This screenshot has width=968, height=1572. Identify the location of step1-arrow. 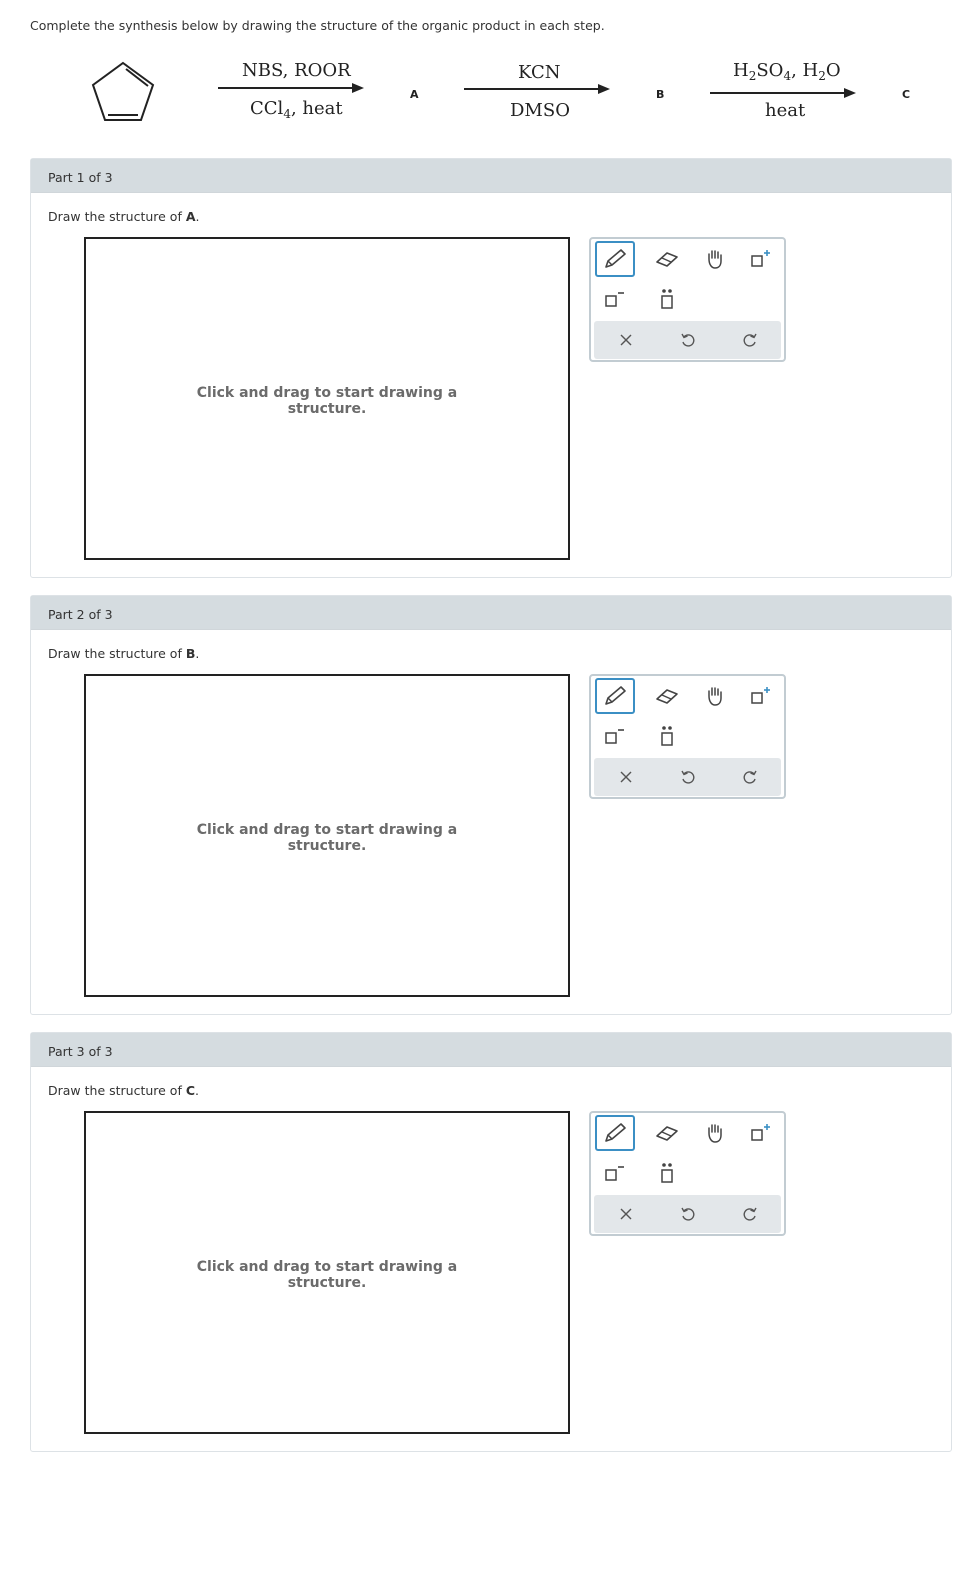
(291, 88).